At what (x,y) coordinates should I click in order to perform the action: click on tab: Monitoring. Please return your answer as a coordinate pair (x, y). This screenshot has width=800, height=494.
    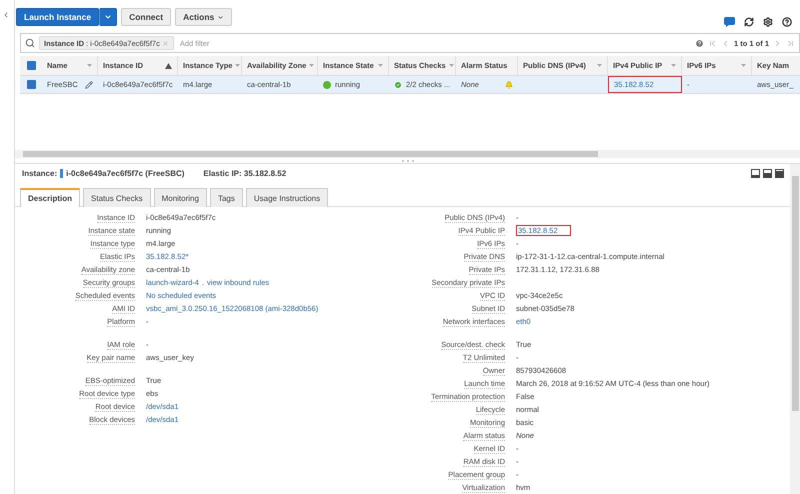
    Looking at the image, I should click on (180, 197).